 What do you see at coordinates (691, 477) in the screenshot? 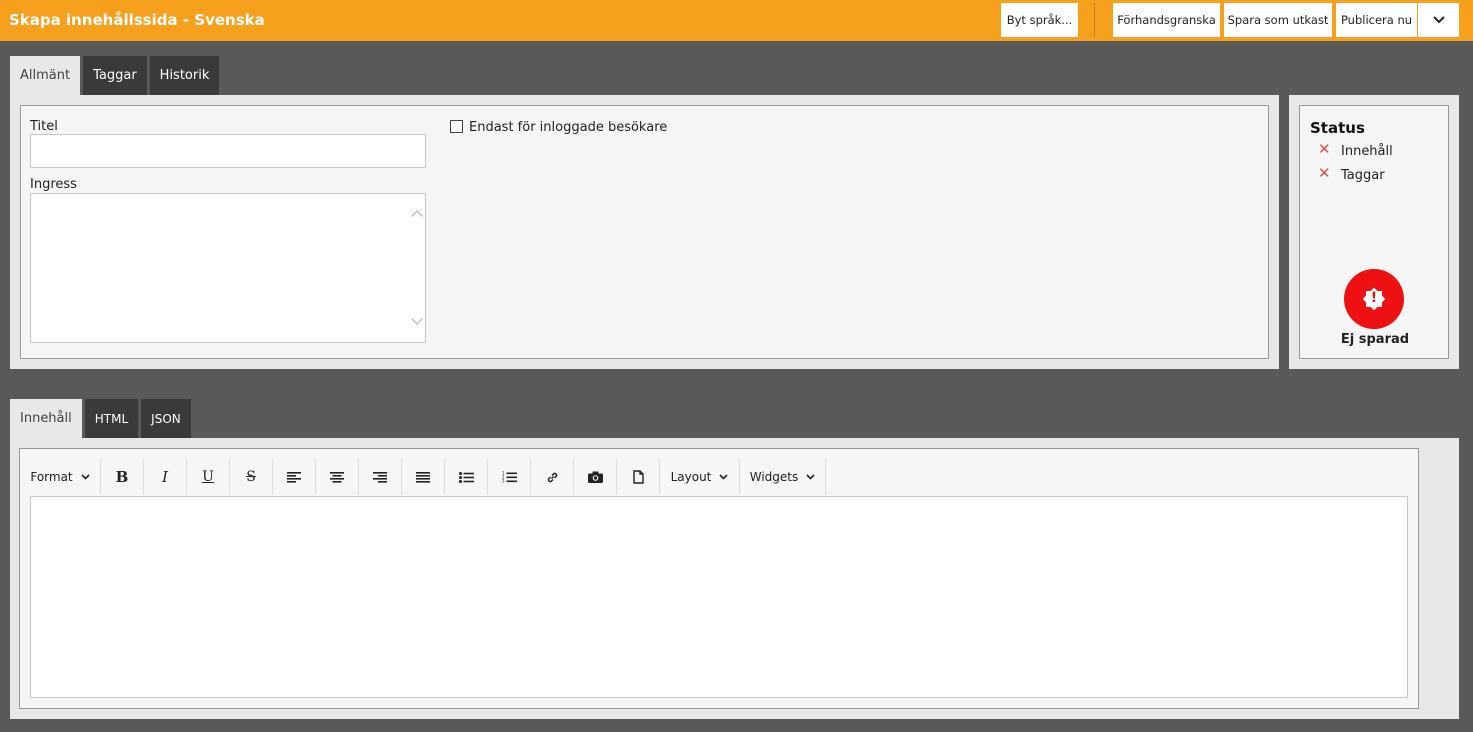
I see `layout-label: Layout` at bounding box center [691, 477].